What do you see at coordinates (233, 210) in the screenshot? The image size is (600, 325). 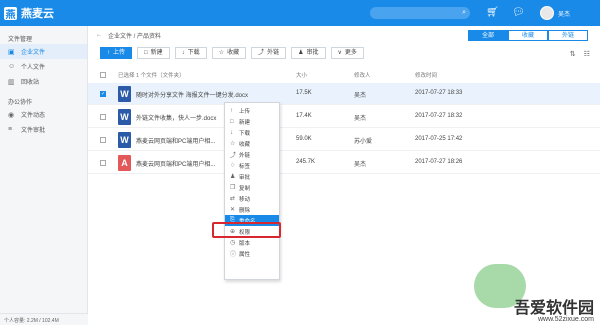 I see `delete-icon: ✕` at bounding box center [233, 210].